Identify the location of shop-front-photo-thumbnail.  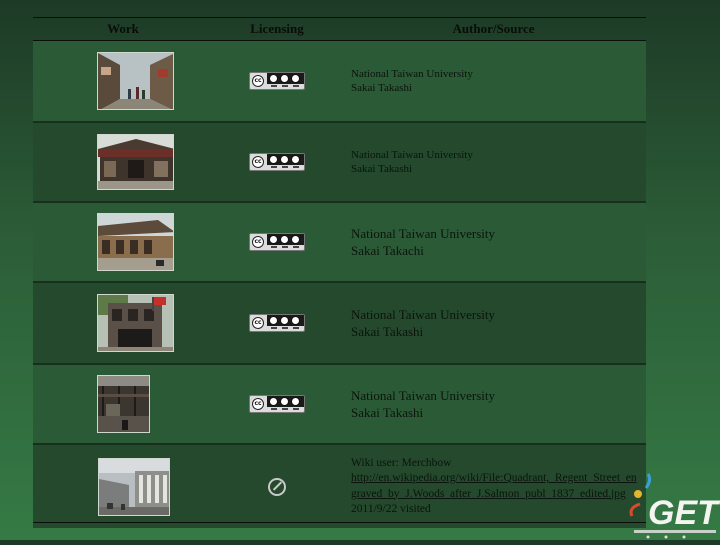
(135, 162).